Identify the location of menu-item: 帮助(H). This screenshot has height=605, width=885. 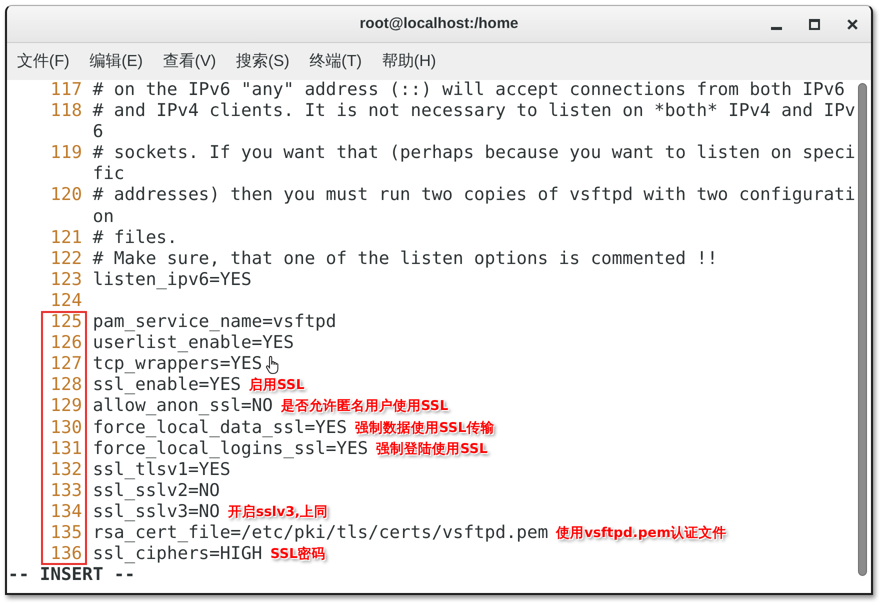
(409, 62).